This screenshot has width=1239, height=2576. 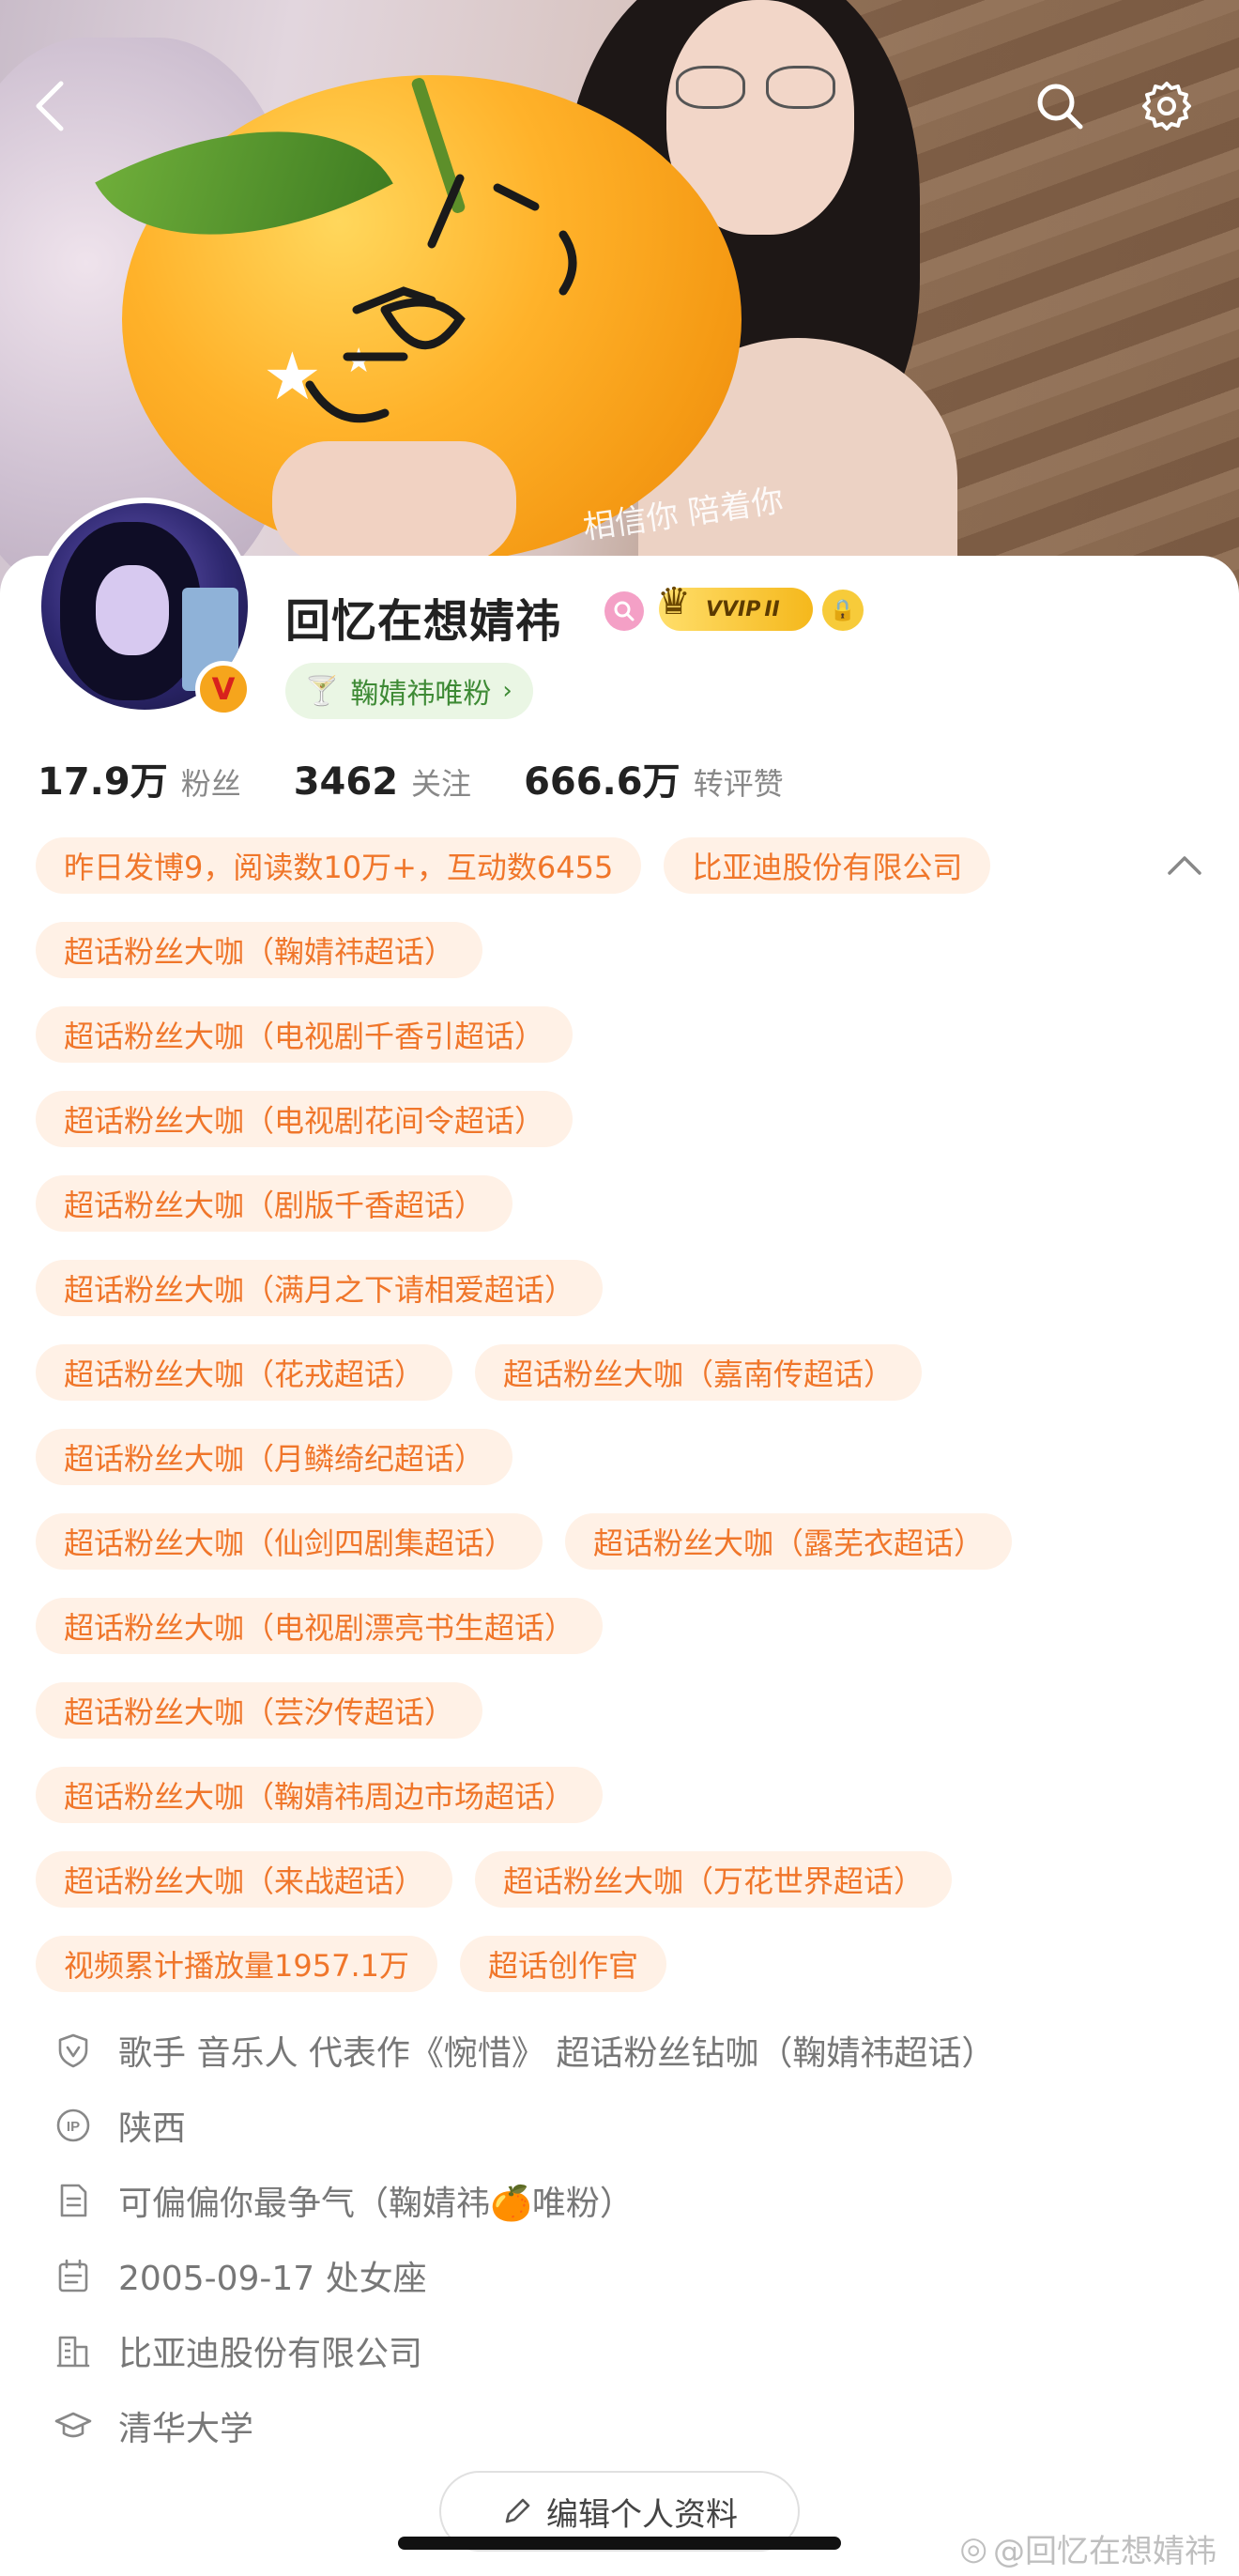 What do you see at coordinates (421, 695) in the screenshot?
I see `fan-badge-label: 鞠婧祎唯粉` at bounding box center [421, 695].